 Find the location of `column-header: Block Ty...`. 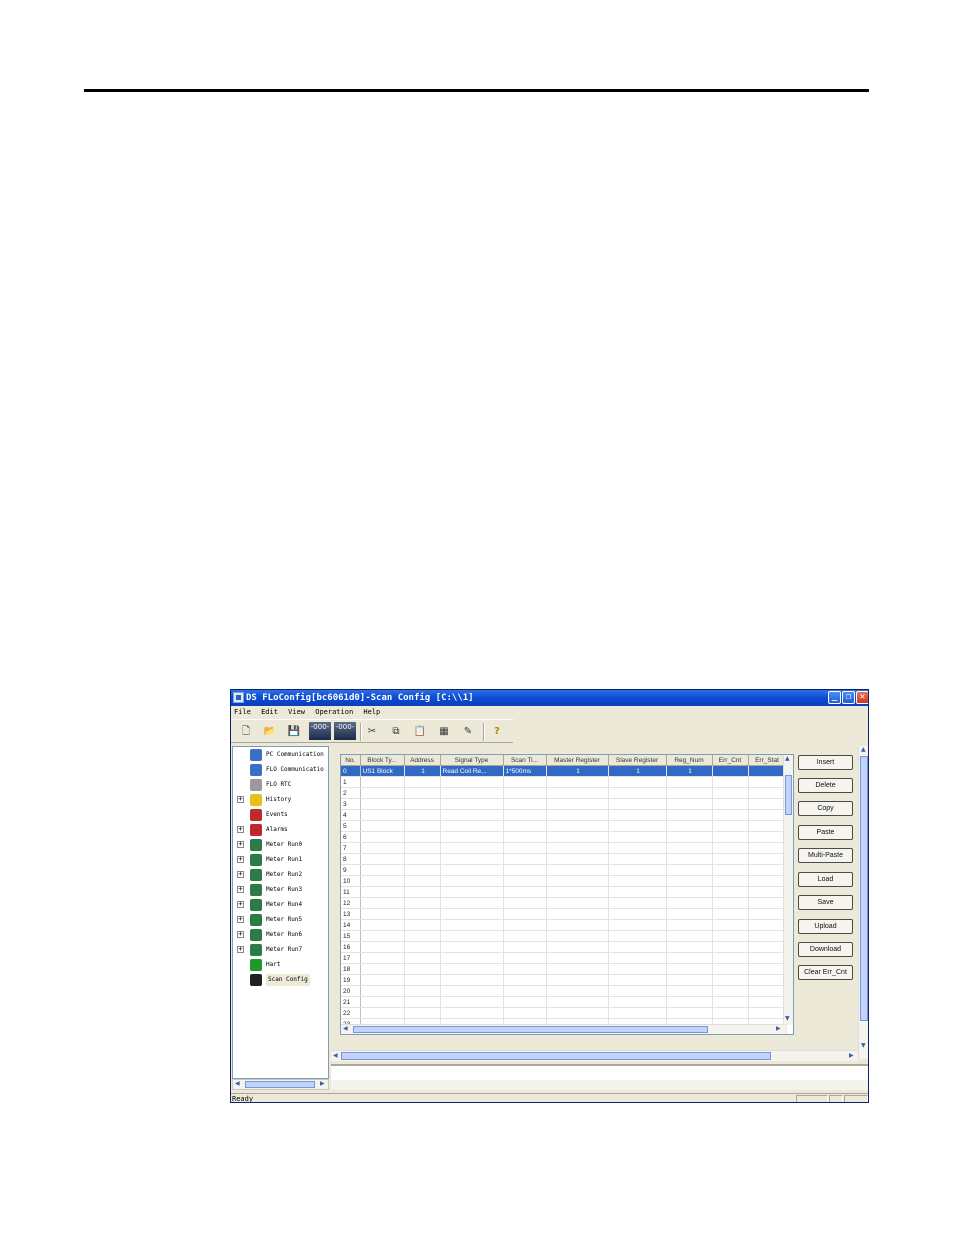

column-header: Block Ty... is located at coordinates (382, 760).